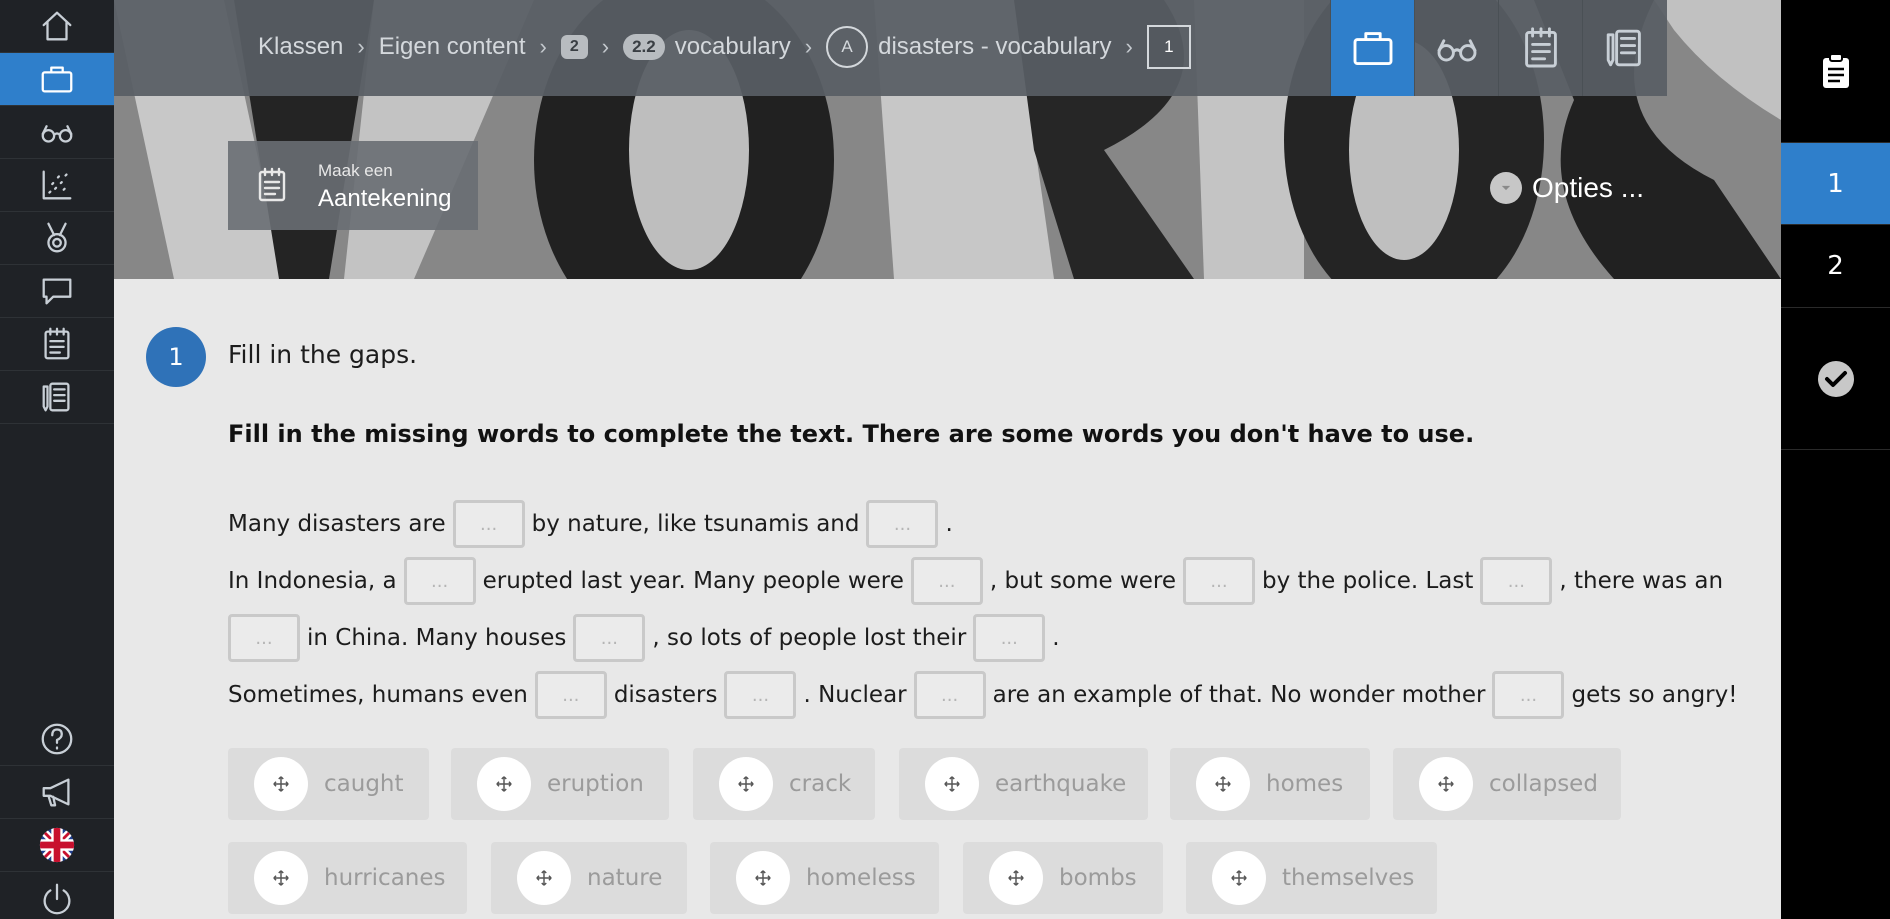 Image resolution: width=1890 pixels, height=919 pixels. I want to click on question-title: Fill in the gaps., so click(323, 354).